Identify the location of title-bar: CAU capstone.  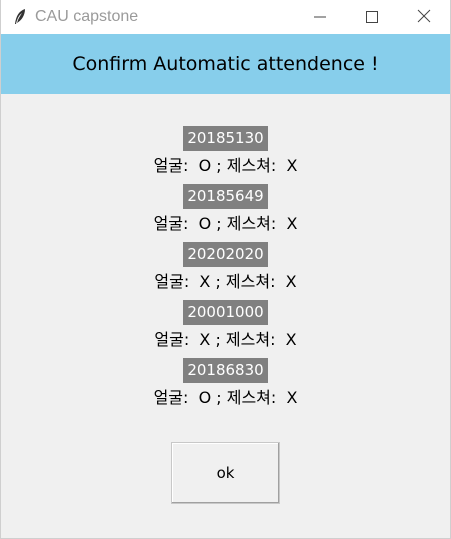
(225, 17).